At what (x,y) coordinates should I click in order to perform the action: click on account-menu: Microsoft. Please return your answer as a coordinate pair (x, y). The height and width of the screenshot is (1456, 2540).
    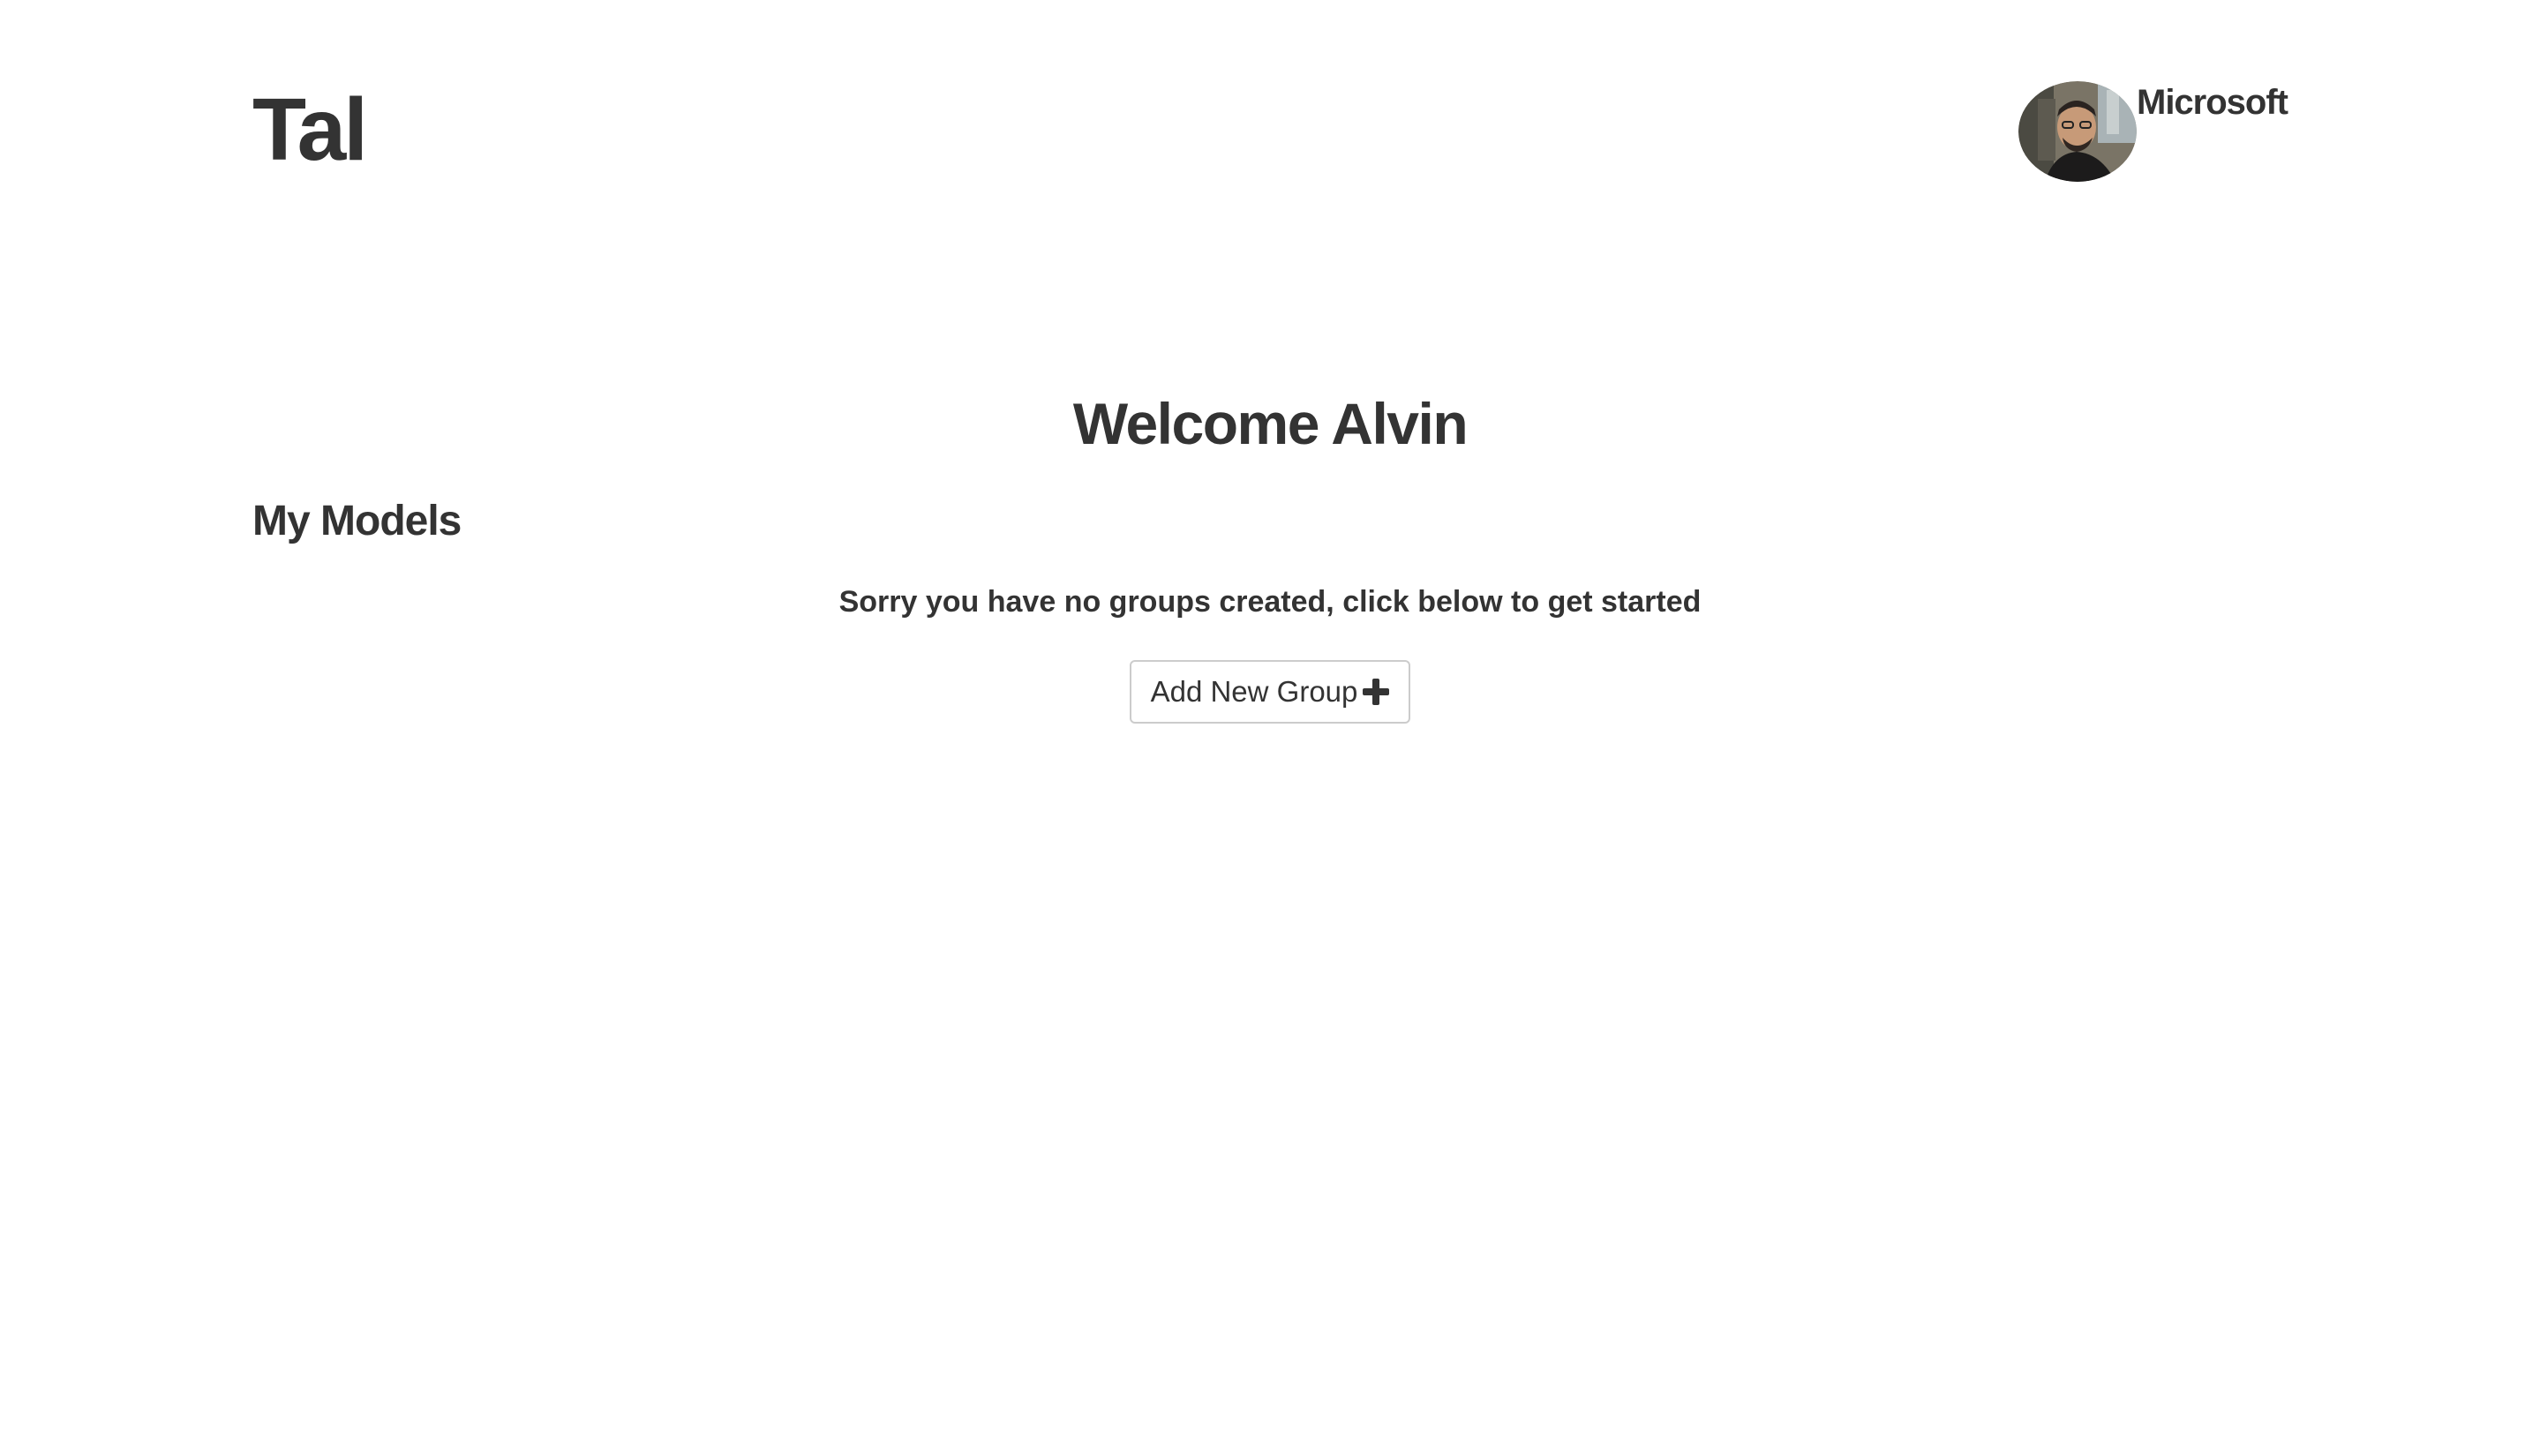
    Looking at the image, I should click on (2153, 131).